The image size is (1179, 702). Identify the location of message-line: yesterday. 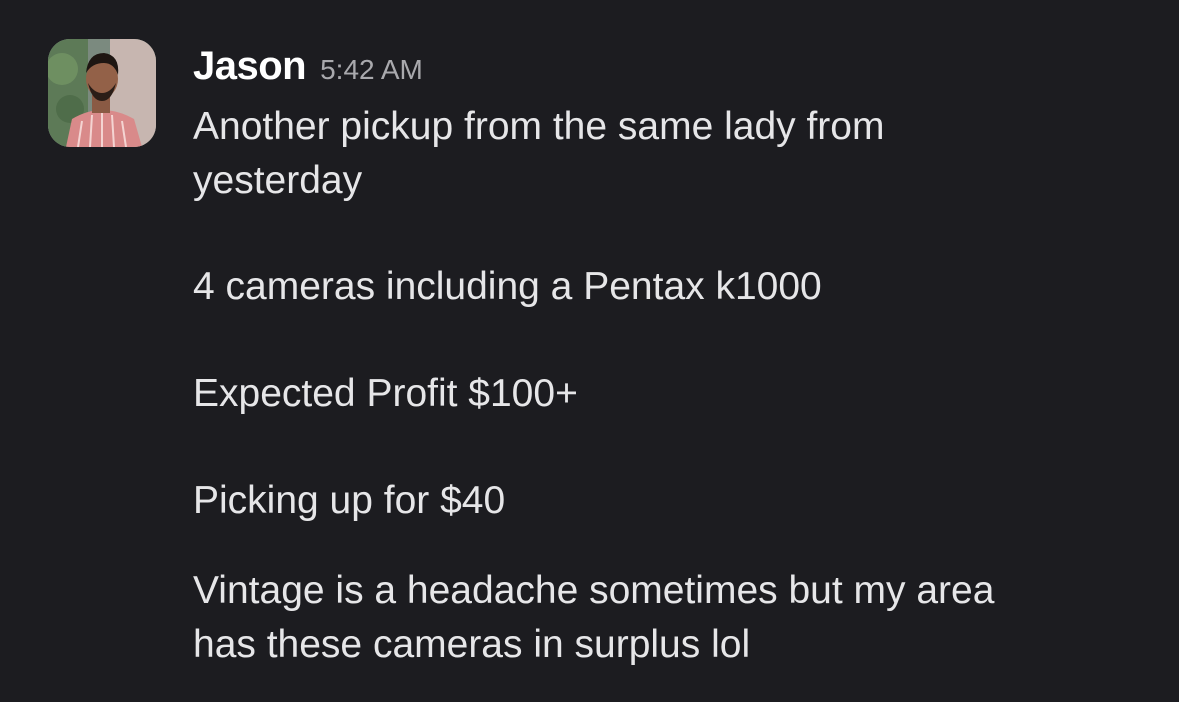
(278, 180).